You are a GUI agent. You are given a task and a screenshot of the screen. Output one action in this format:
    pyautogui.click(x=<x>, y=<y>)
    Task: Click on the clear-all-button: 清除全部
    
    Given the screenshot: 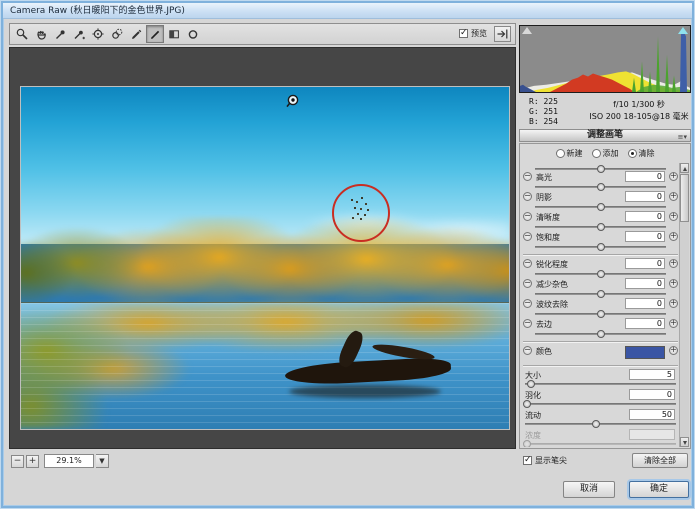 What is the action you would take?
    pyautogui.click(x=660, y=460)
    